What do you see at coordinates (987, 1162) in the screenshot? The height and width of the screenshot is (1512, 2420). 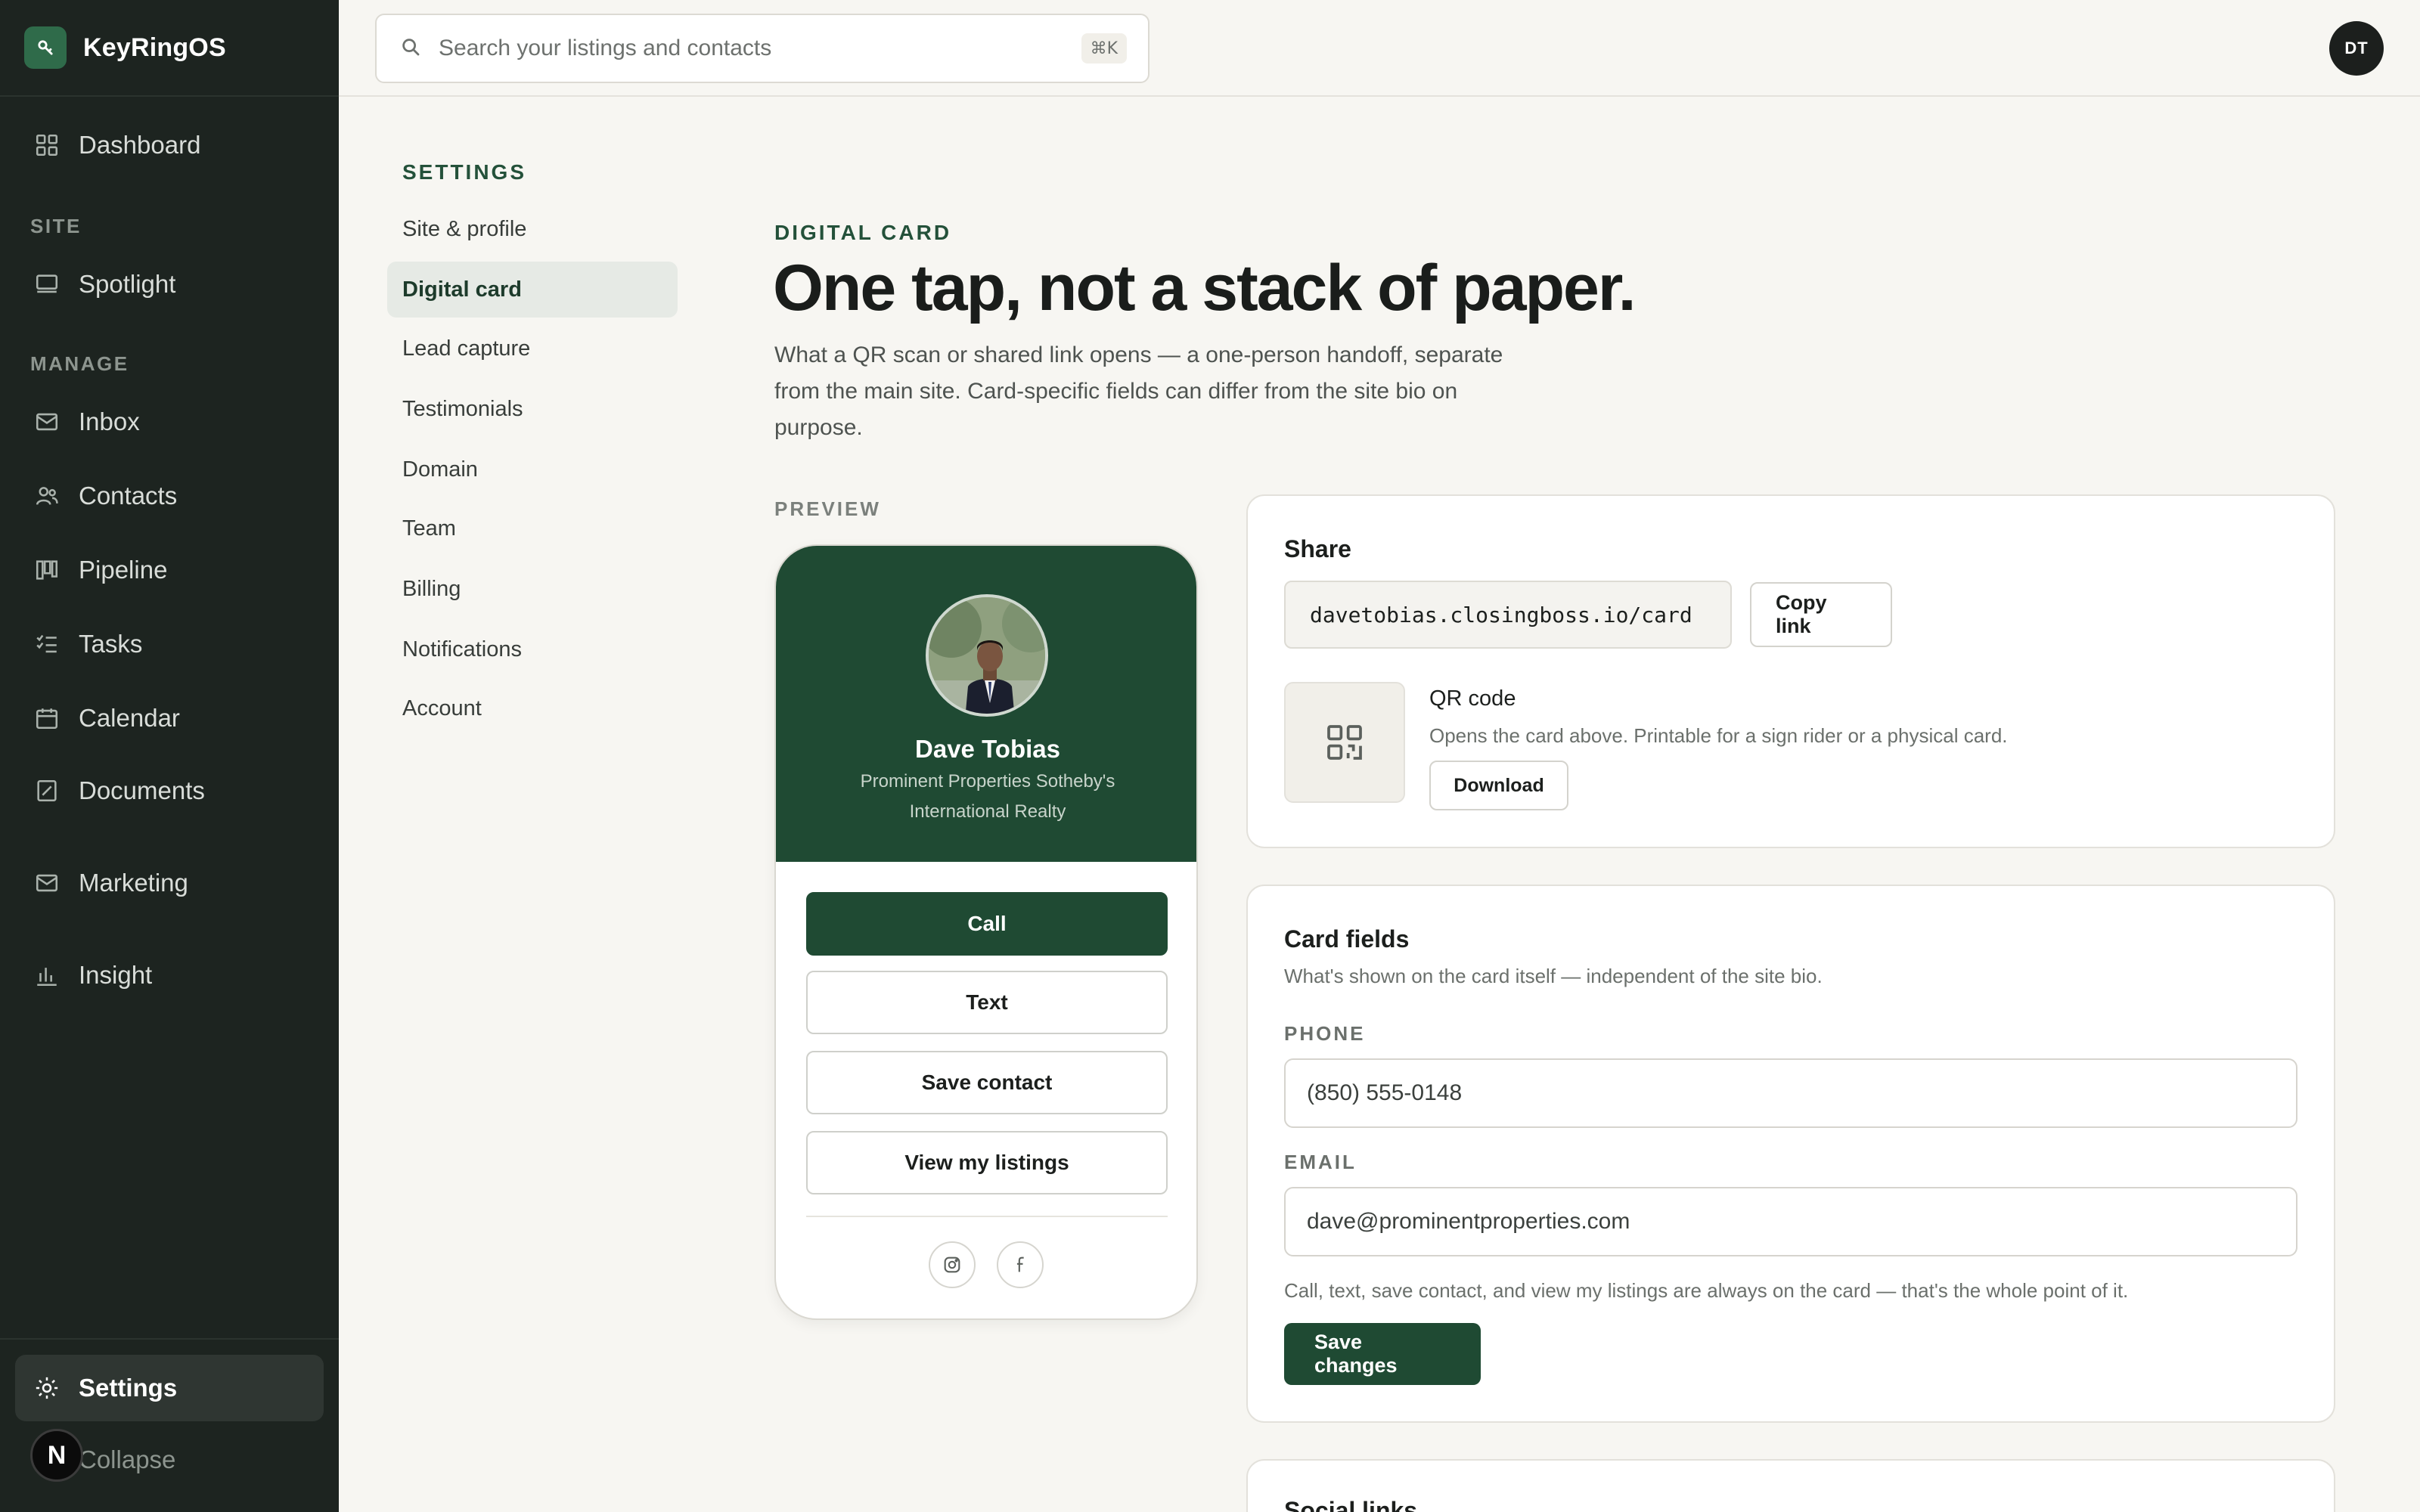 I see `view-listings-button: View my listings` at bounding box center [987, 1162].